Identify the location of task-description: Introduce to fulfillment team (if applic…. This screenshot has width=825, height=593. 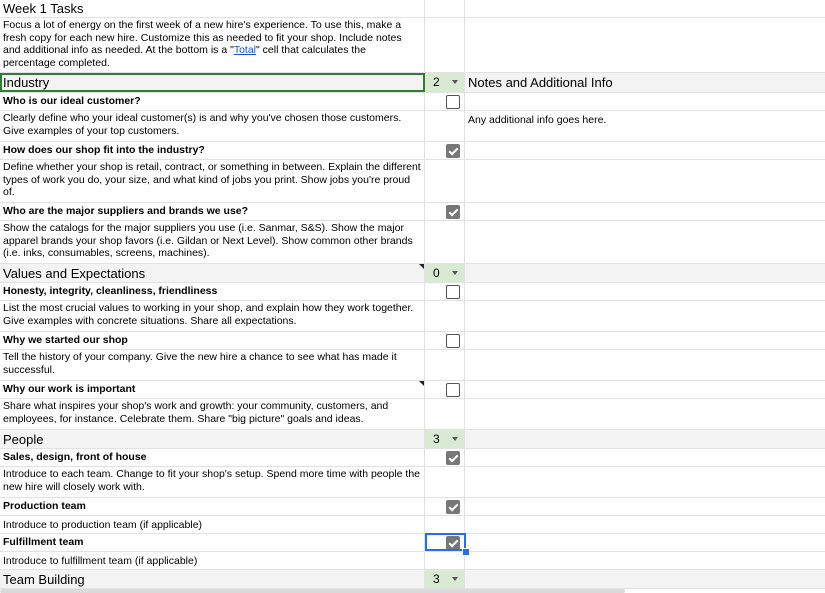
(212, 560).